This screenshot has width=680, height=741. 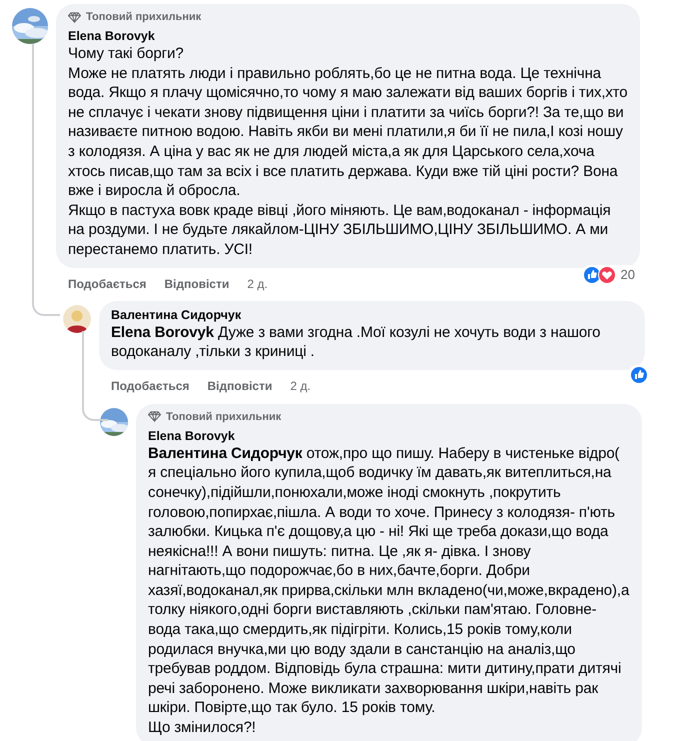 I want to click on like-icon, so click(x=639, y=375).